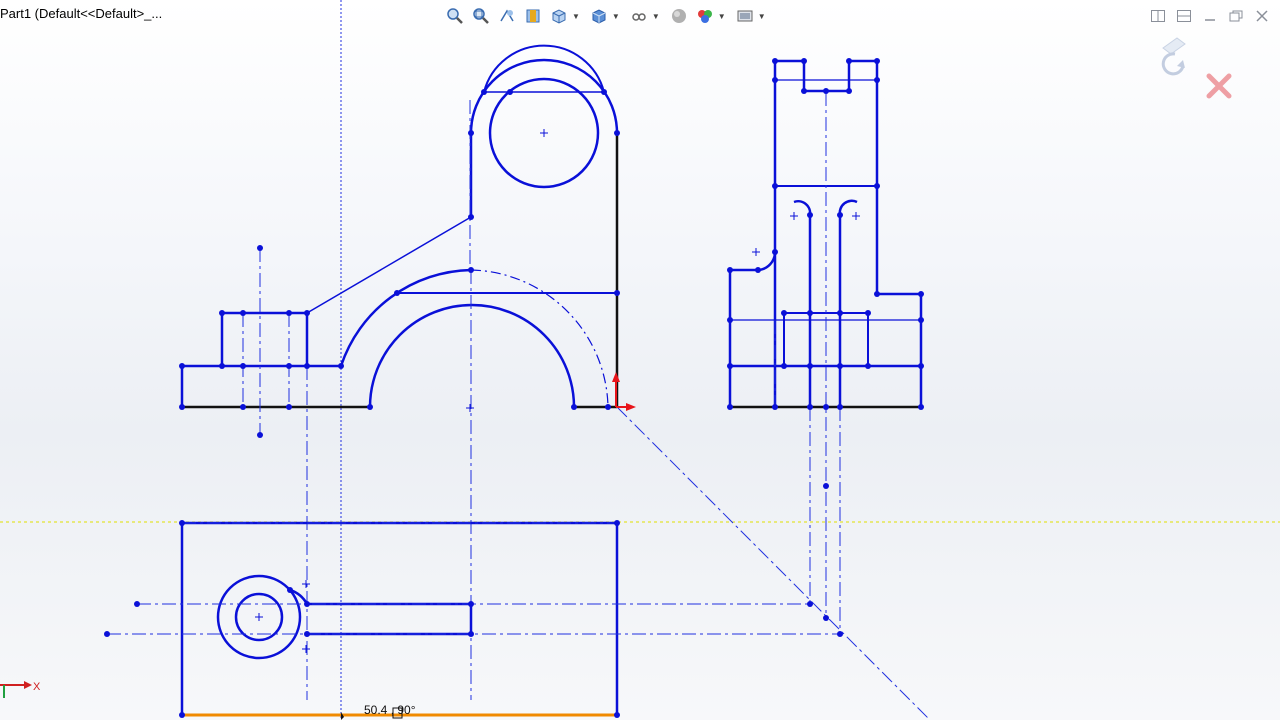 The height and width of the screenshot is (720, 1280). Describe the element at coordinates (37, 687) in the screenshot. I see `x-axis-label: X` at that location.